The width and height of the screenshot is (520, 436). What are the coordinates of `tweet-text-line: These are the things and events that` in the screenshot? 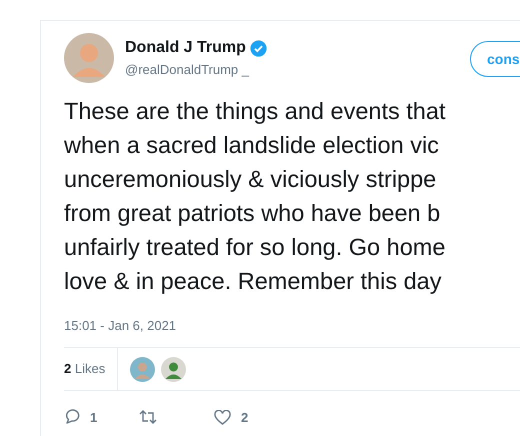 It's located at (255, 111).